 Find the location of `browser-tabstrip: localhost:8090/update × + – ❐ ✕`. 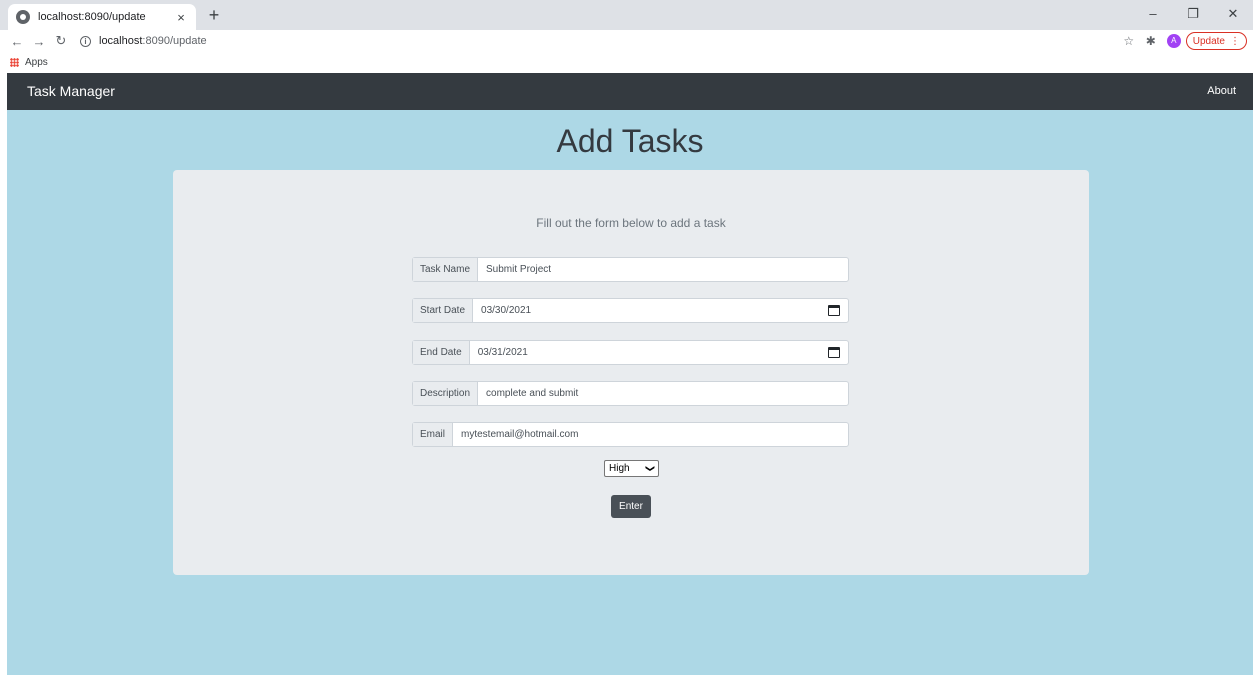

browser-tabstrip: localhost:8090/update × + – ❐ ✕ is located at coordinates (626, 15).